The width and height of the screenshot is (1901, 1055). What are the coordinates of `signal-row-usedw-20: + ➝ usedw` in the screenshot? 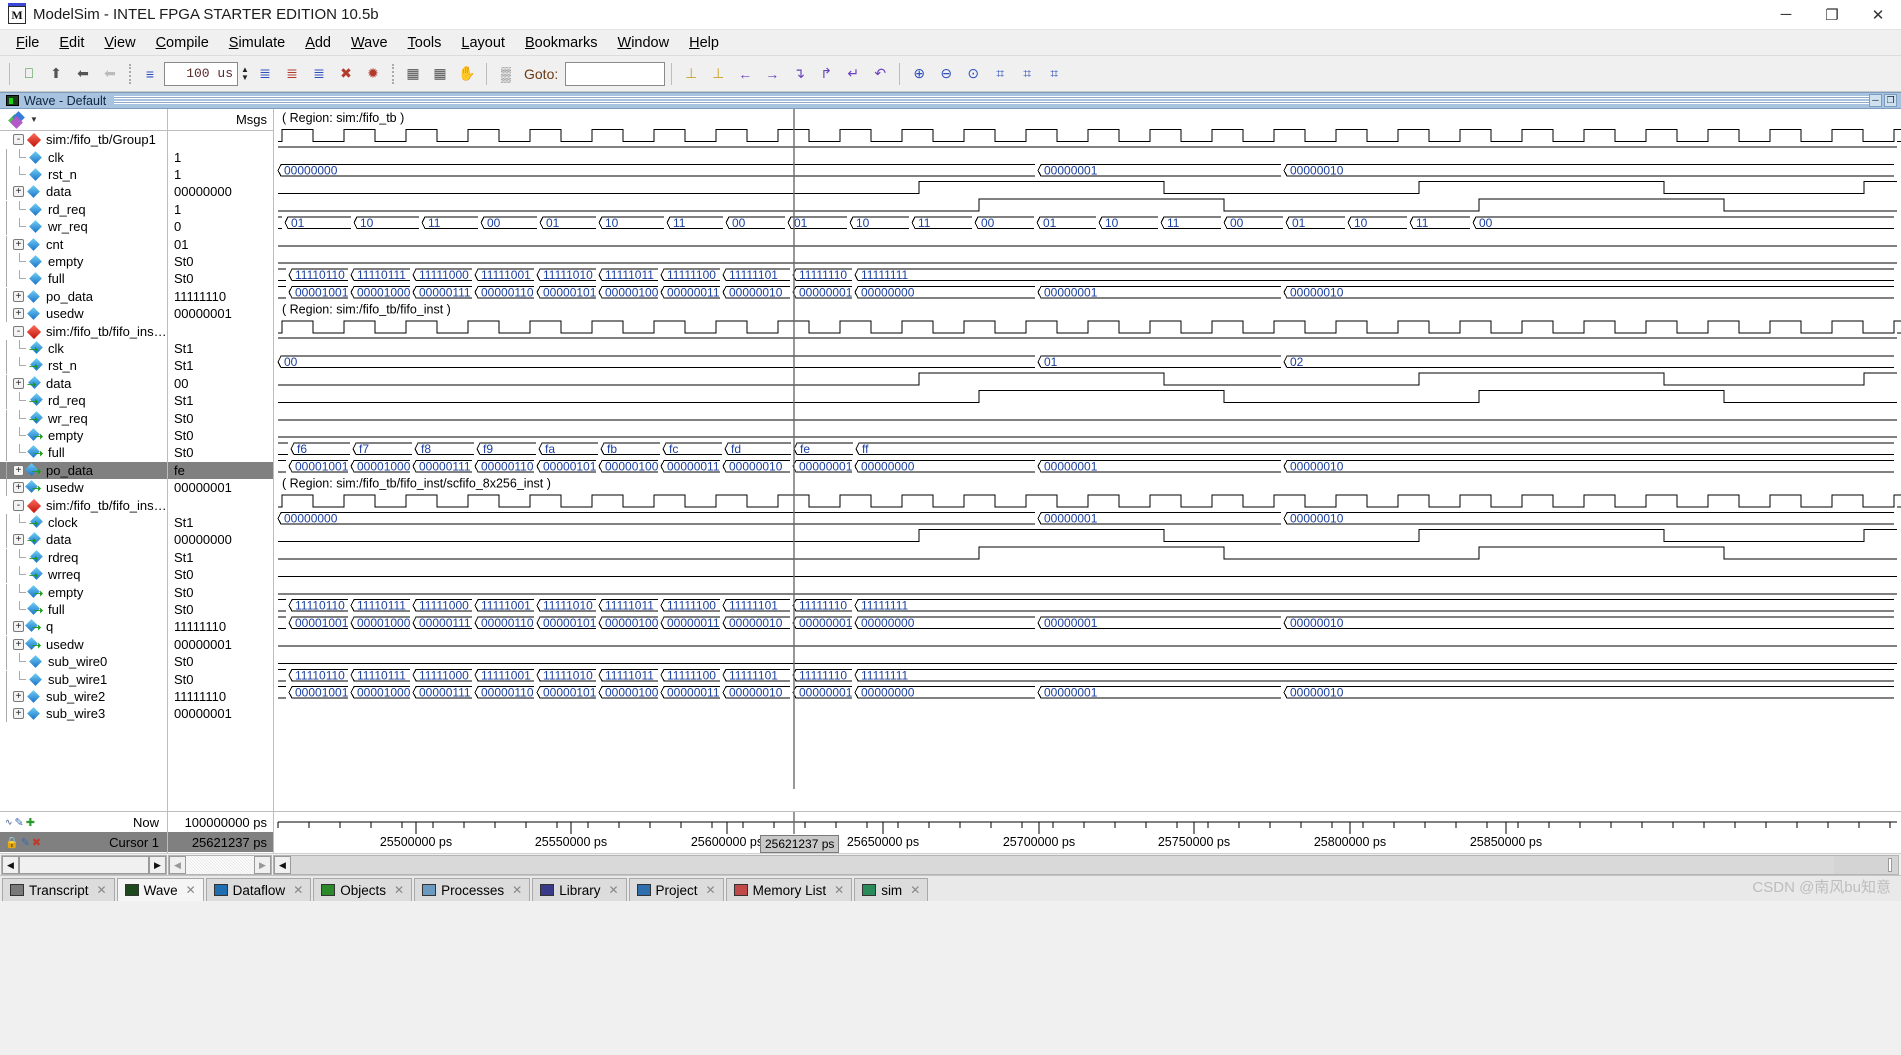 It's located at (83, 488).